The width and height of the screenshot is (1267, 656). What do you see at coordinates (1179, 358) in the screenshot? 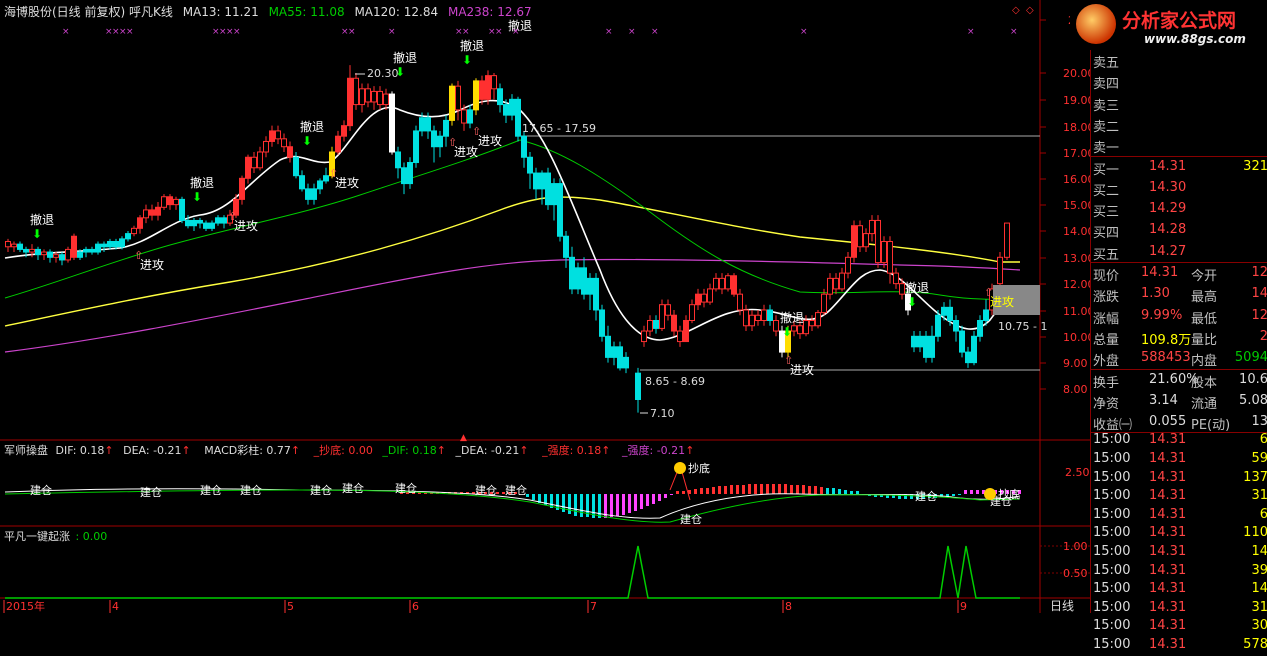
I see `stat-row: 外盘 588453 内盘 5094` at bounding box center [1179, 358].